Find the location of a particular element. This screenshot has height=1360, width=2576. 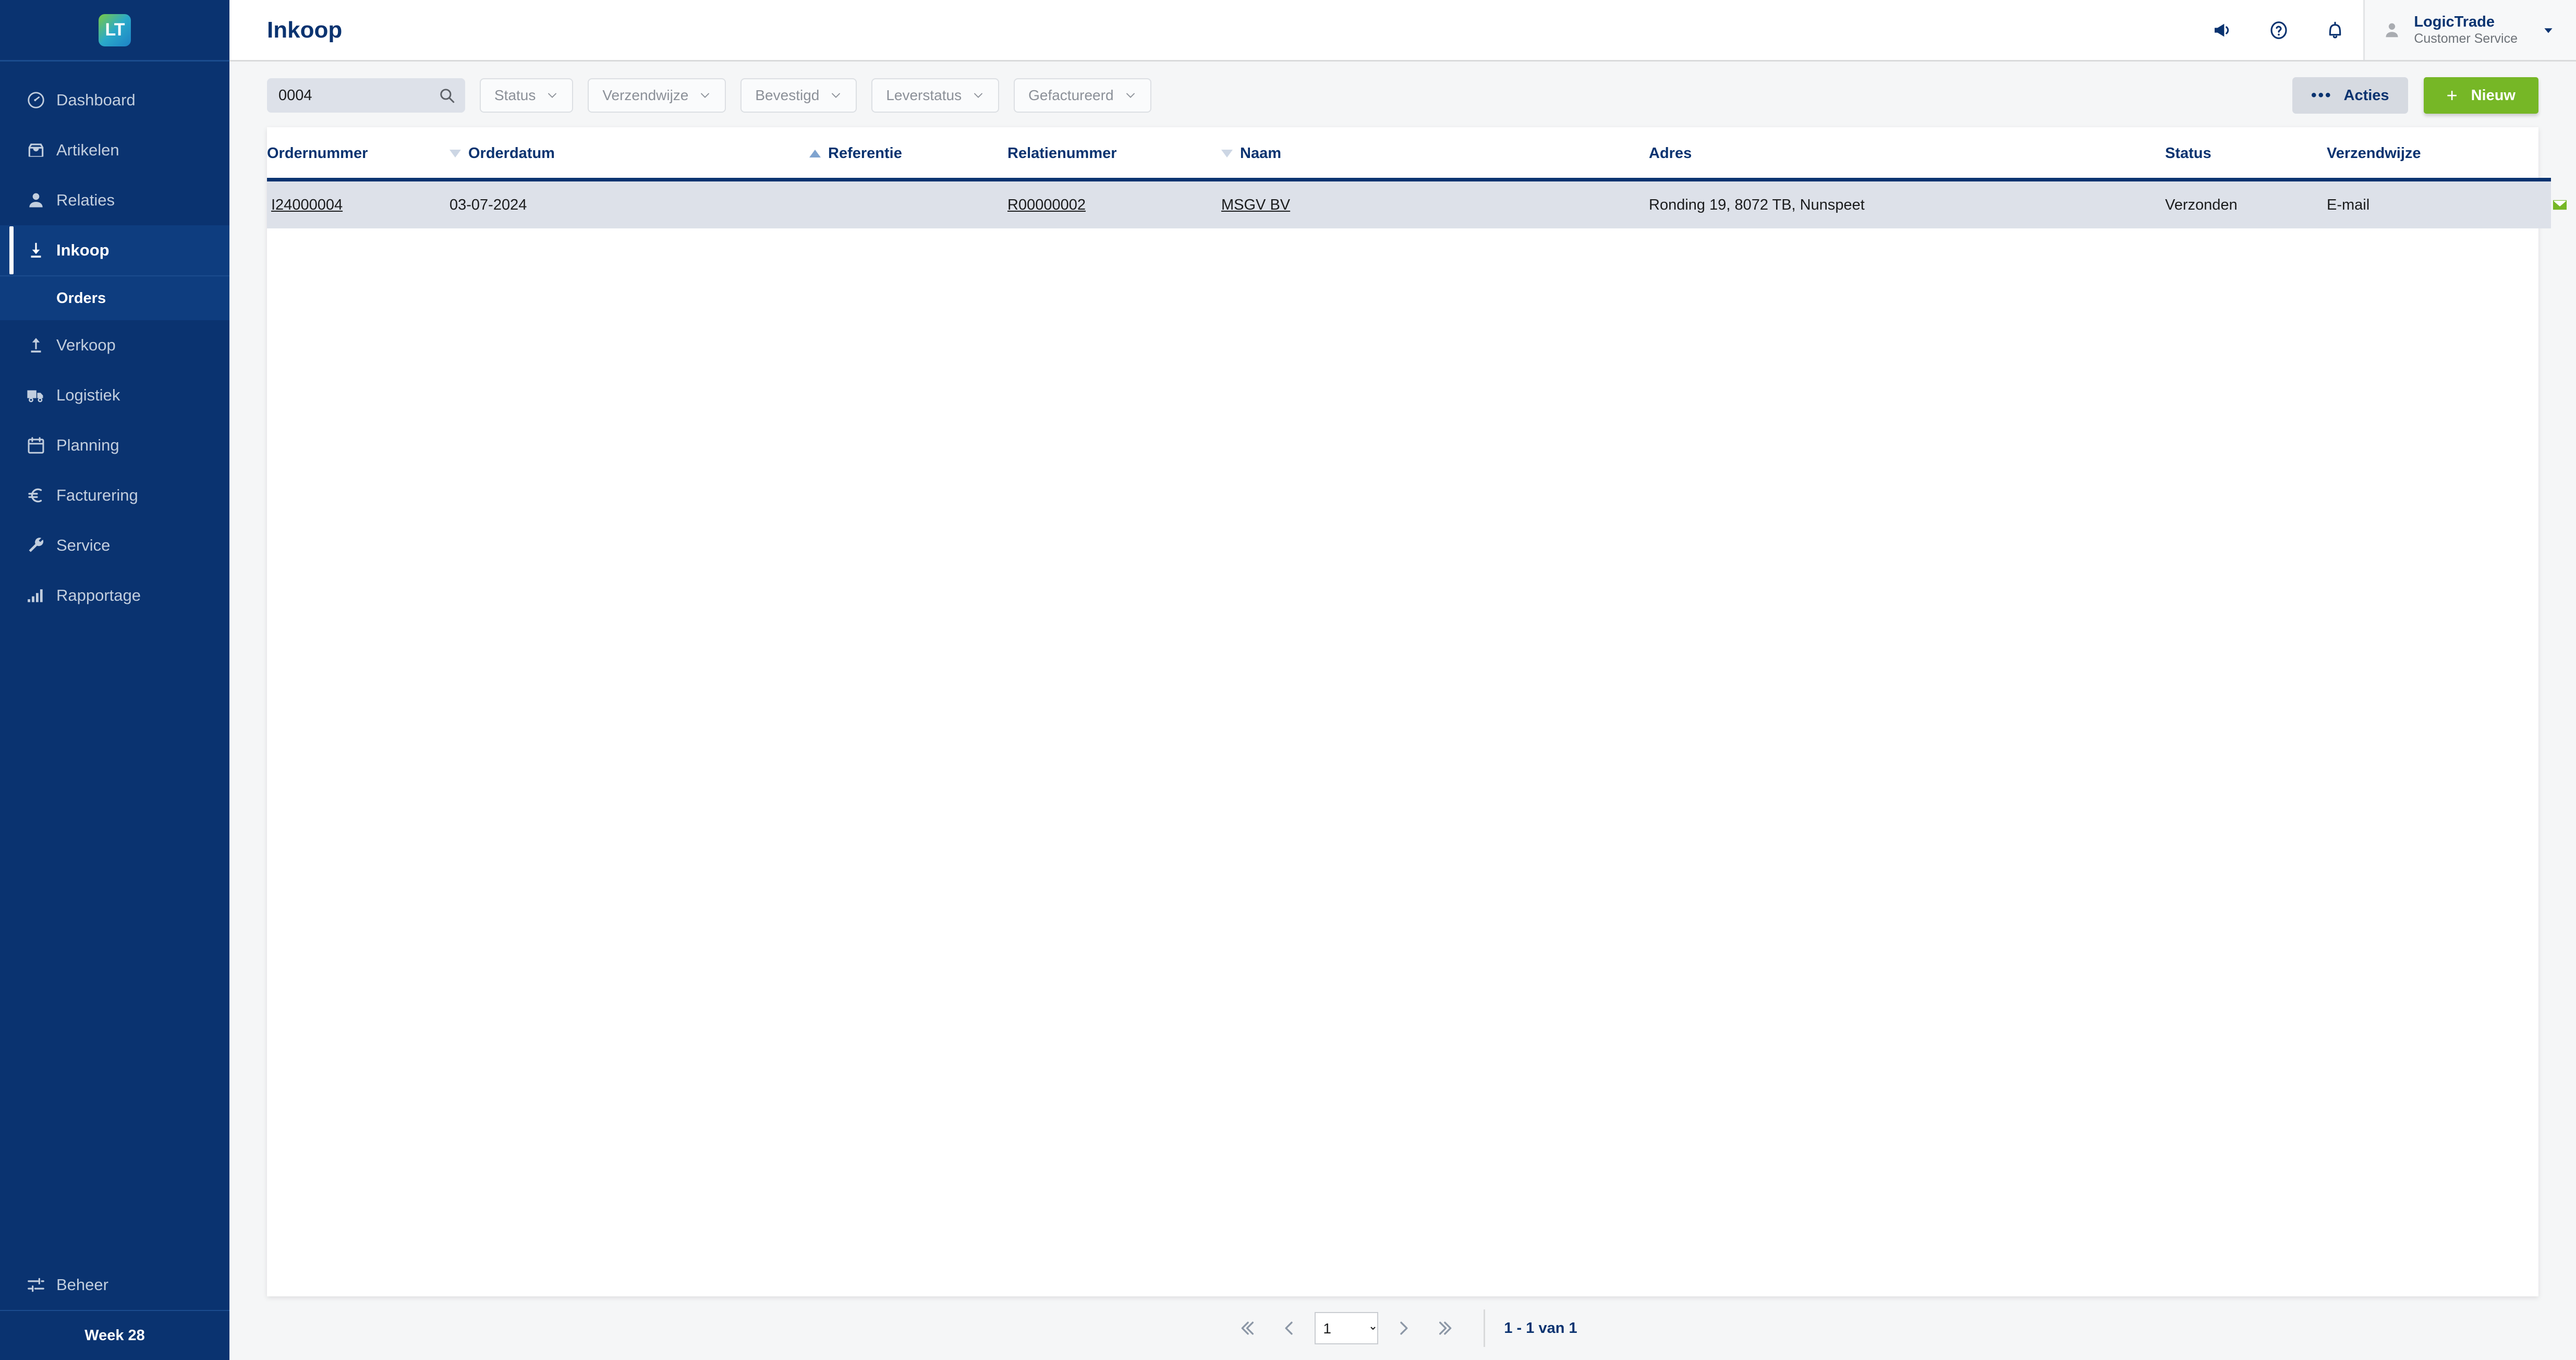

sidebar-item-label: Dashboard is located at coordinates (96, 100).